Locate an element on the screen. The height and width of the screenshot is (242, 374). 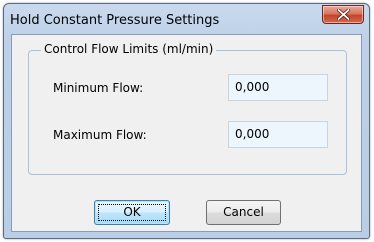
ok-button: OK is located at coordinates (132, 212).